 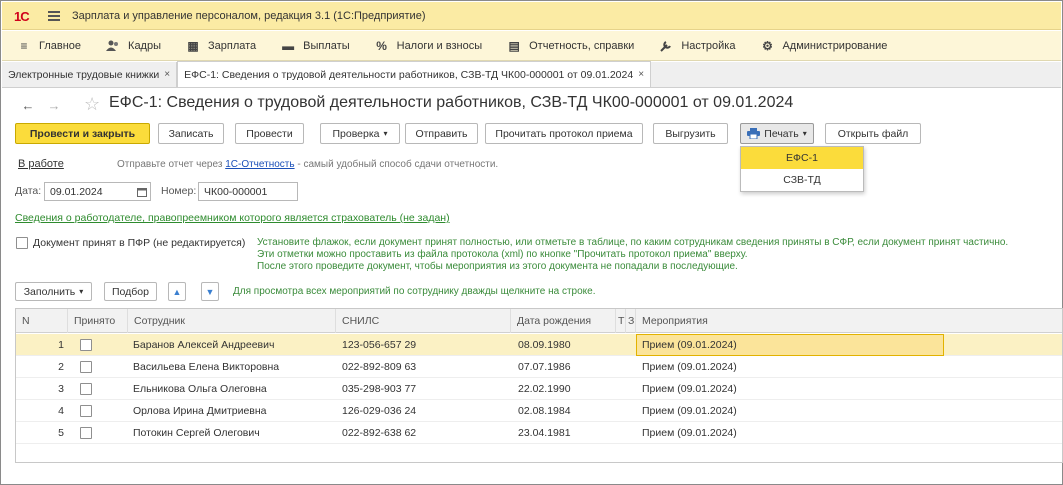 I want to click on print-dropdown-button: Печать ▾, so click(x=777, y=133).